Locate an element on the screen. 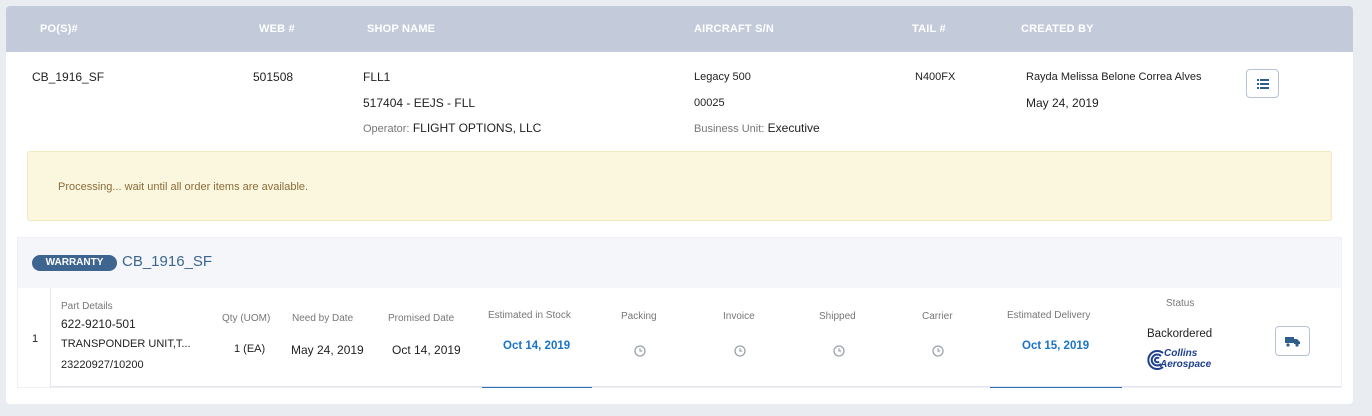  order-title: CB_1916_SF is located at coordinates (167, 261).